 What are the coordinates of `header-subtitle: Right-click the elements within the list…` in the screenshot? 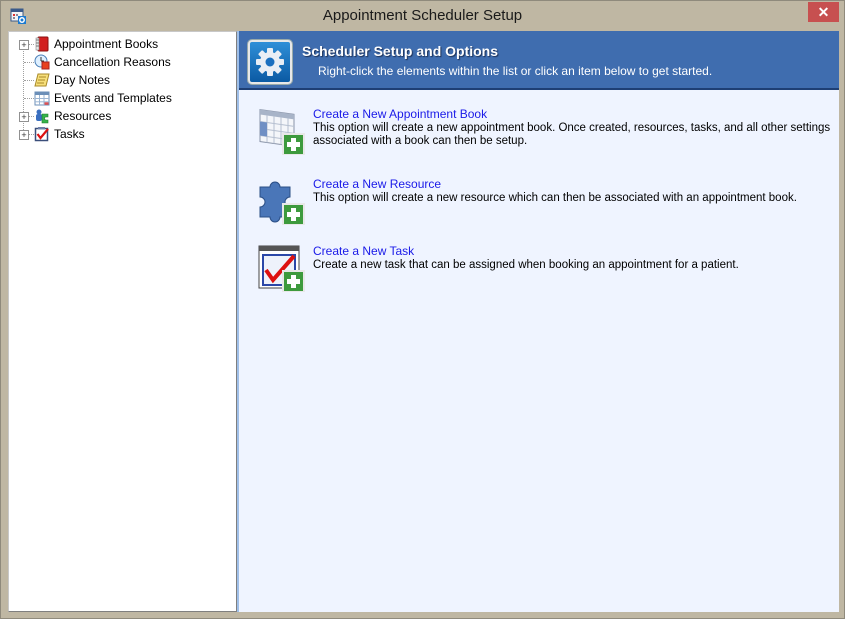 It's located at (515, 71).